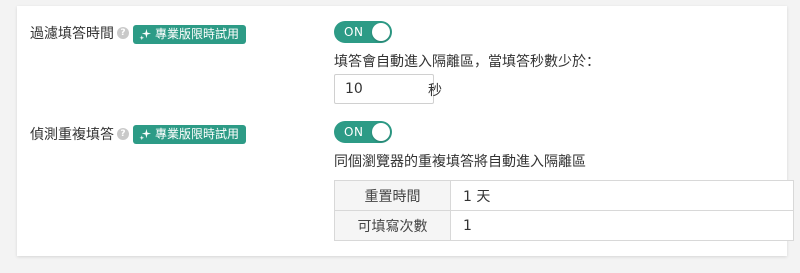  Describe the element at coordinates (392, 225) in the screenshot. I see `fill-count-key: 可填寫次數` at that location.